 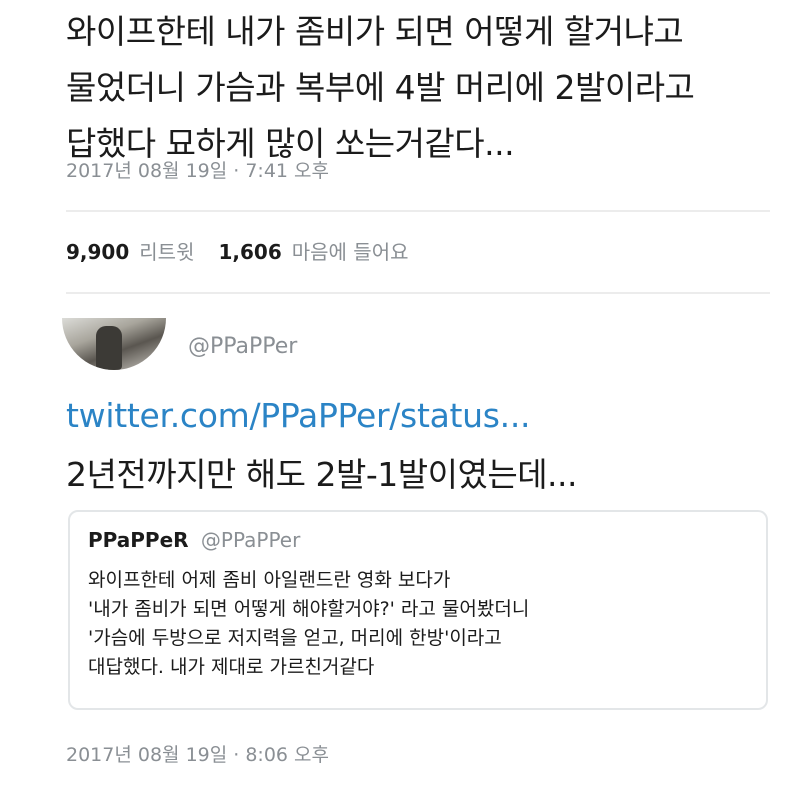 I want to click on like-label: 마음에 들어요, so click(x=350, y=250).